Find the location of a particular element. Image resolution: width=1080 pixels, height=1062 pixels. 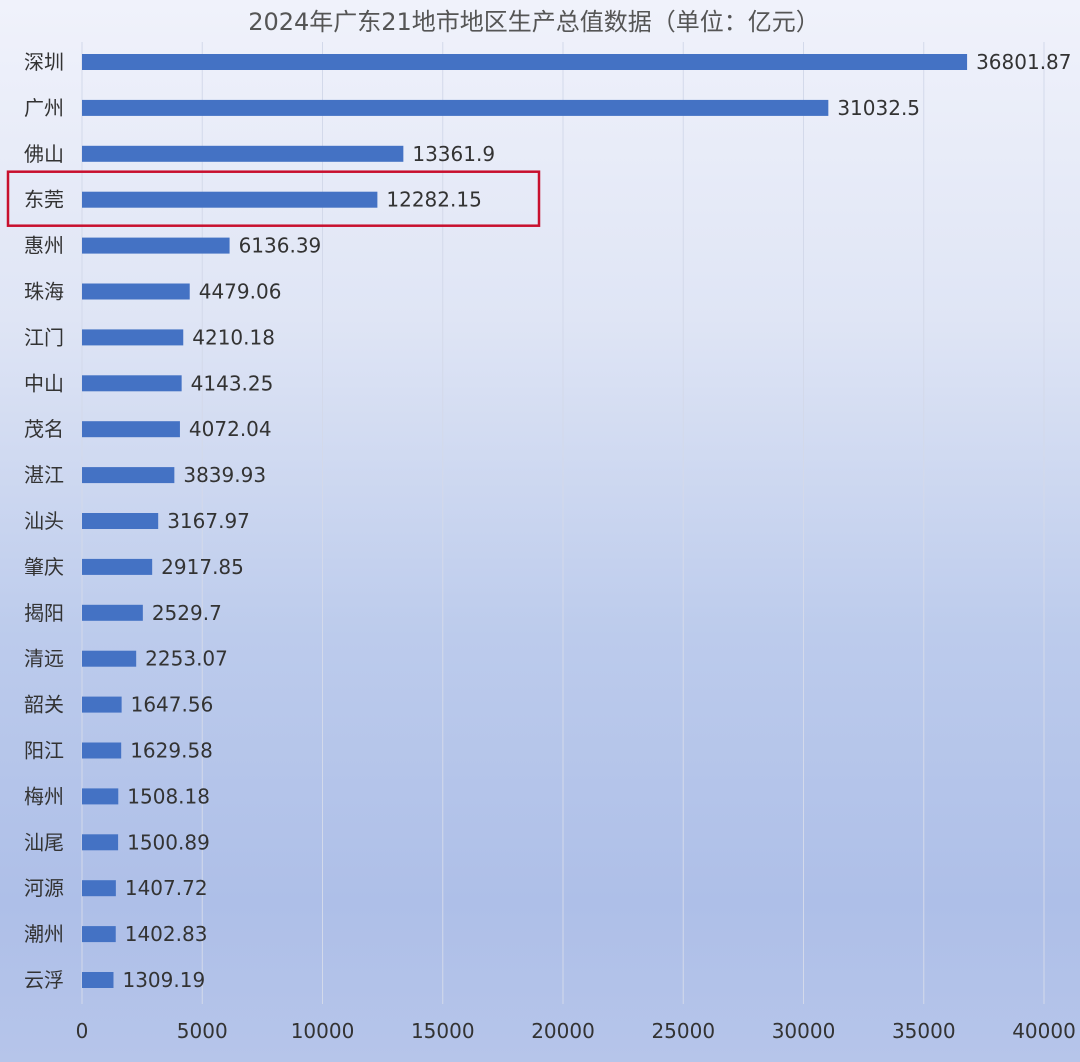

chart-title: 2024年广东21地市地区生产总值数据（单位：亿元） is located at coordinates (534, 22).